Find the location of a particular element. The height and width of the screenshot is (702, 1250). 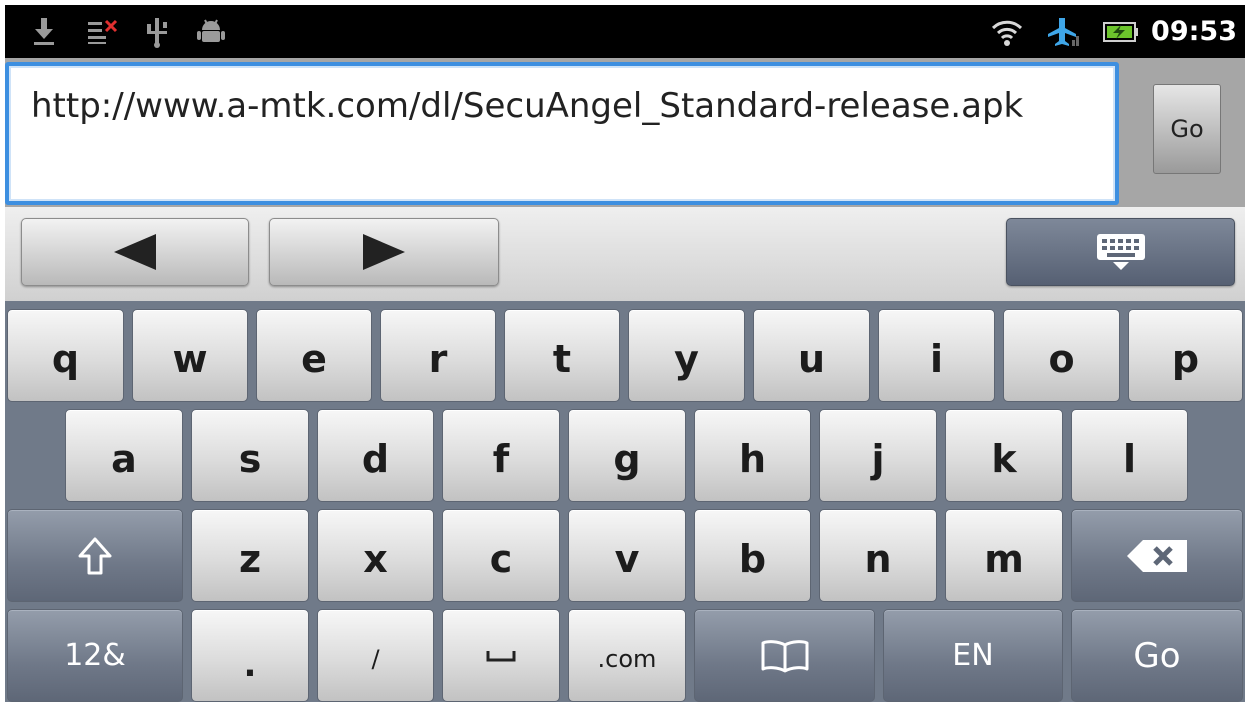

space-key is located at coordinates (501, 655).